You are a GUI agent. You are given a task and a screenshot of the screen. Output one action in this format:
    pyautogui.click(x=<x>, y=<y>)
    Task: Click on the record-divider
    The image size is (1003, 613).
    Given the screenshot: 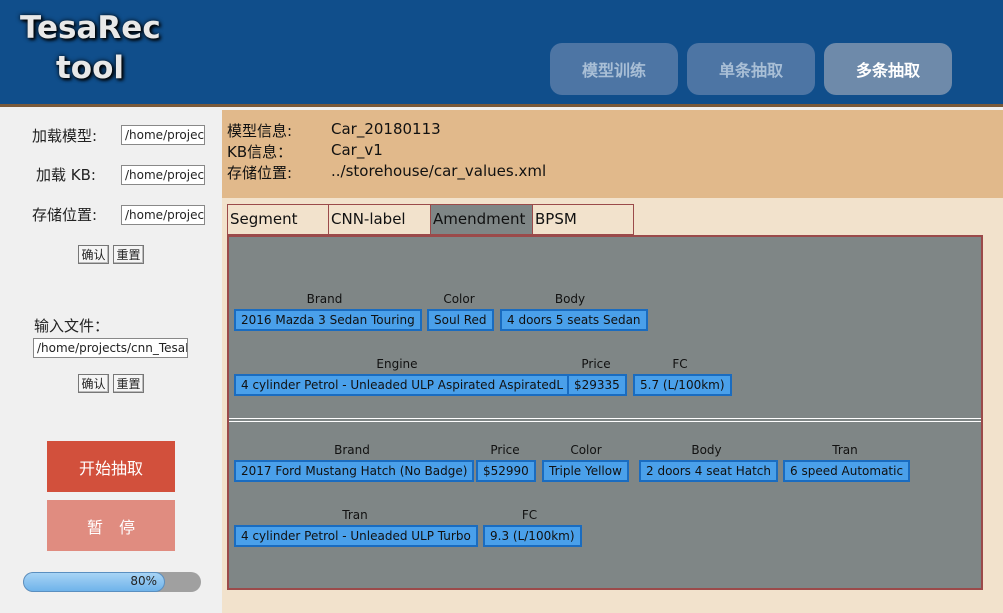 What is the action you would take?
    pyautogui.click(x=605, y=420)
    